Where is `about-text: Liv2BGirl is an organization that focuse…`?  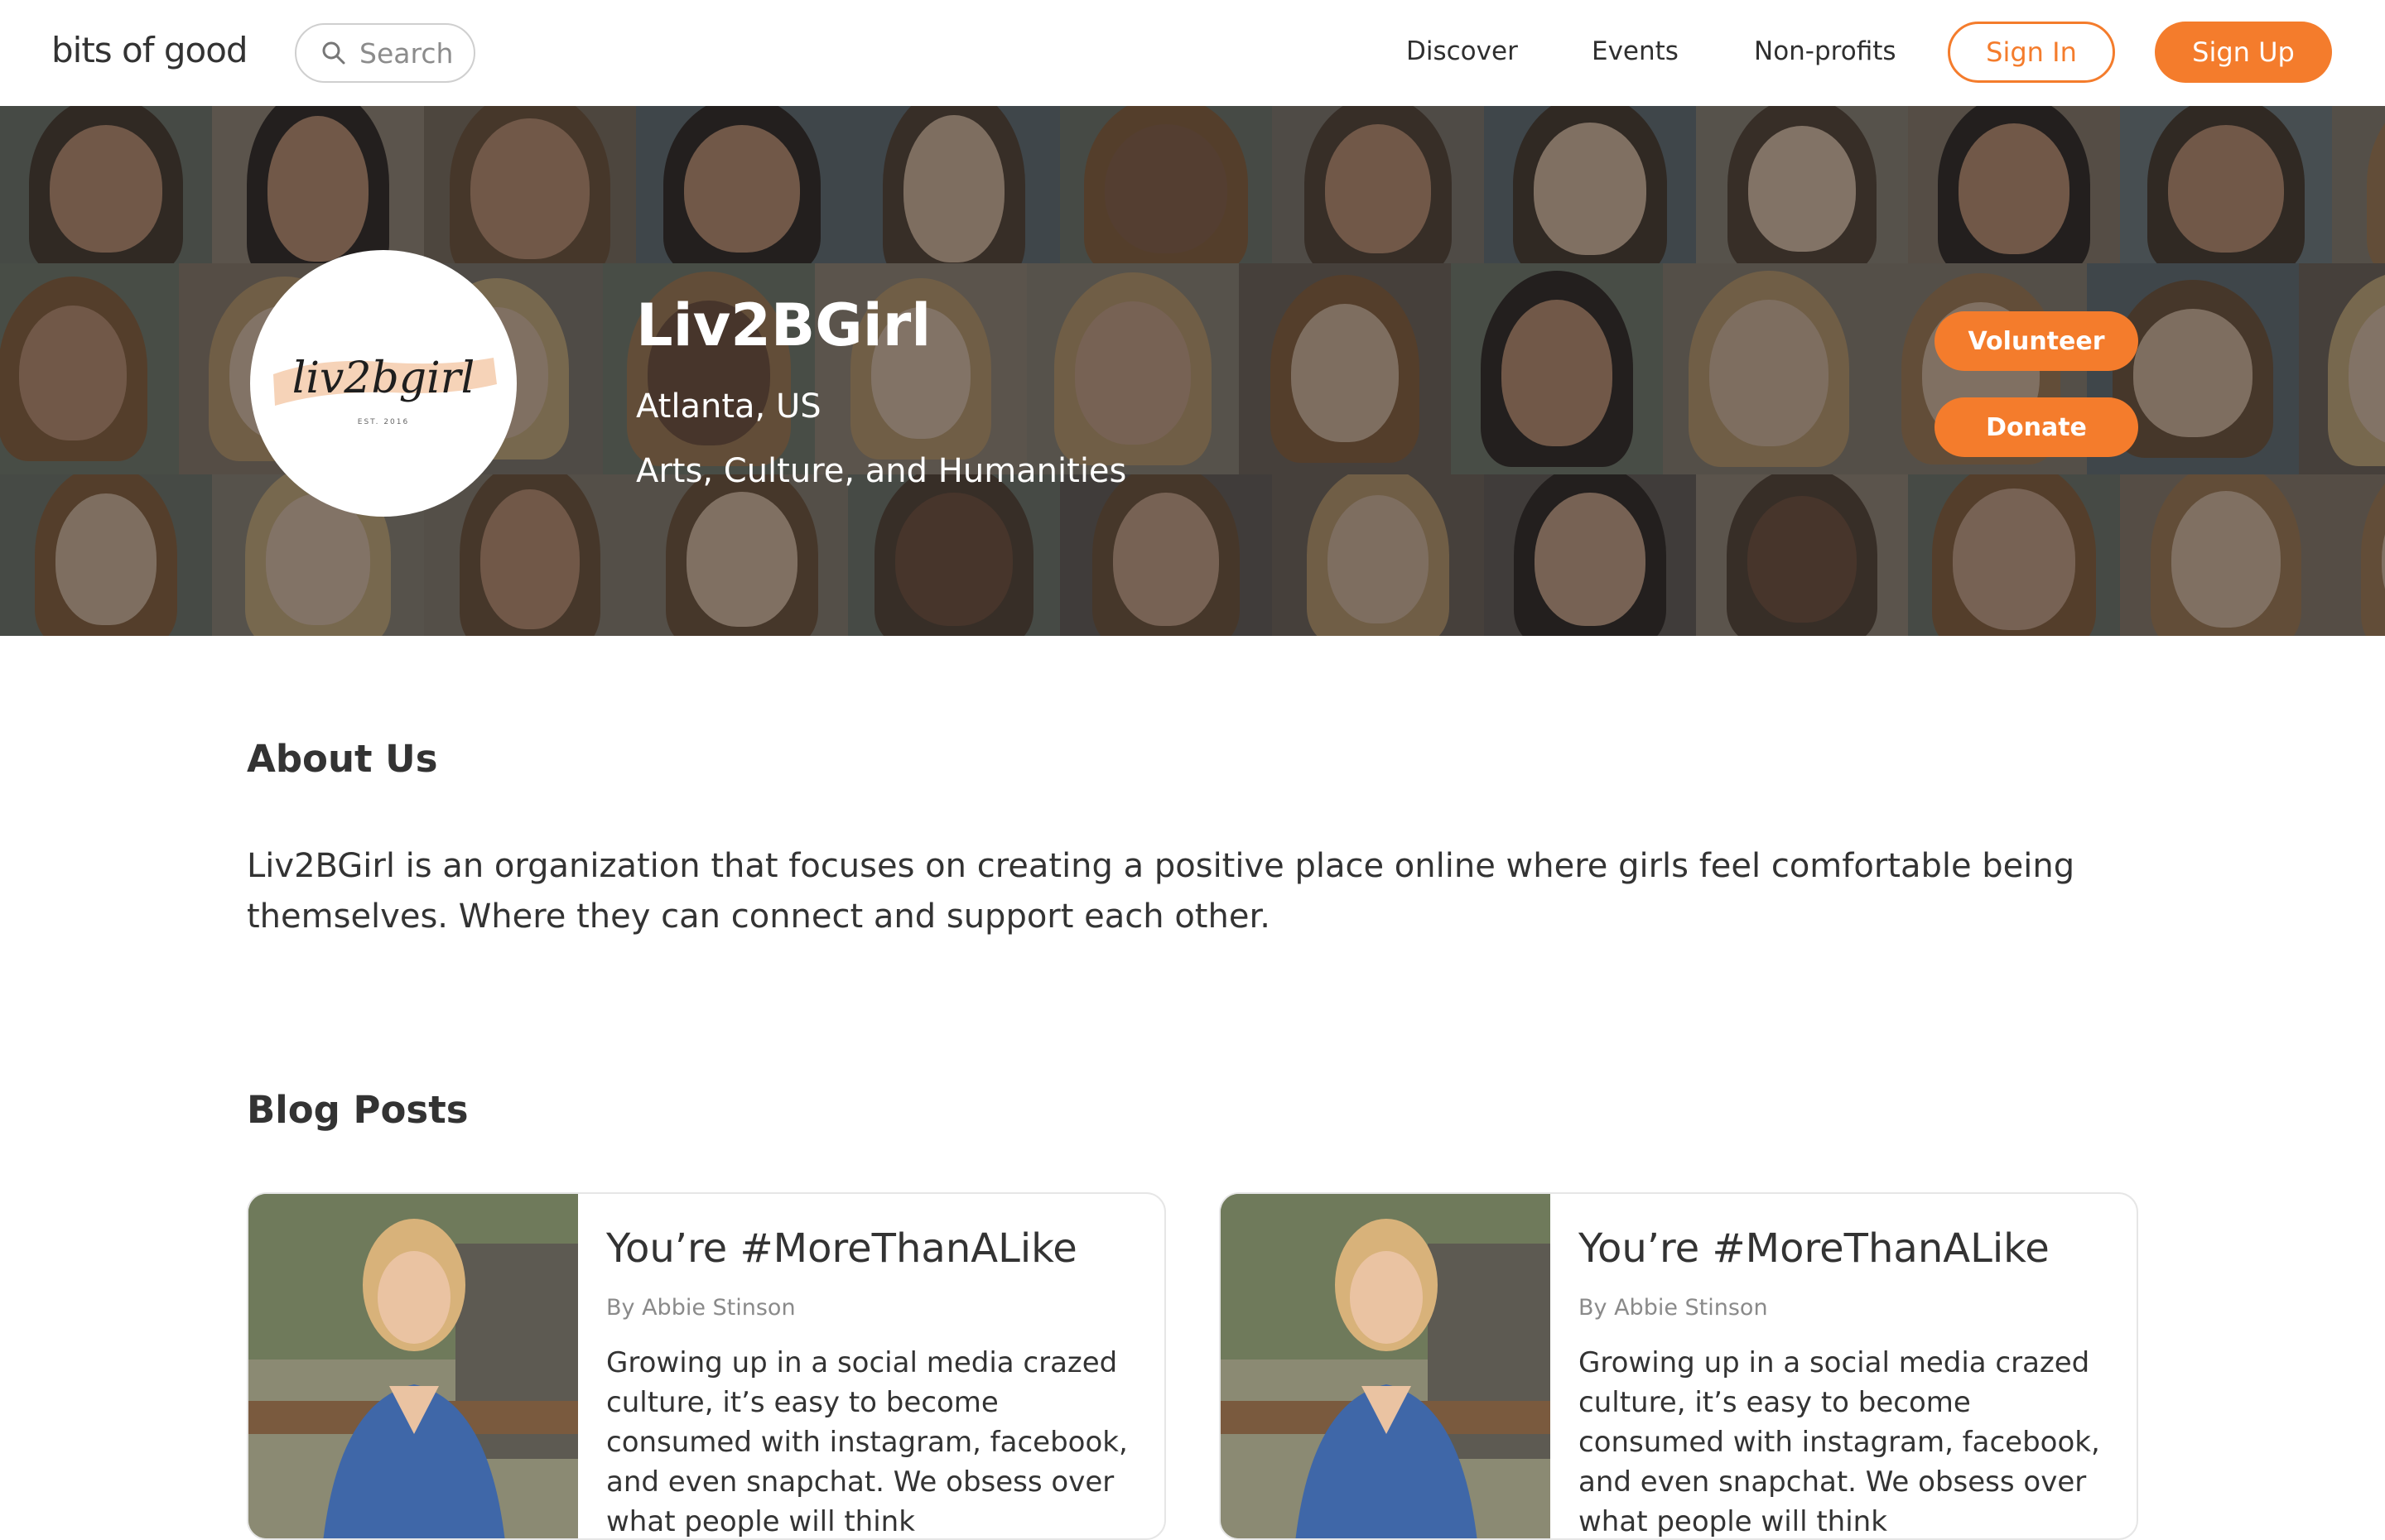
about-text: Liv2BGirl is an organization that focuse… is located at coordinates (1161, 892).